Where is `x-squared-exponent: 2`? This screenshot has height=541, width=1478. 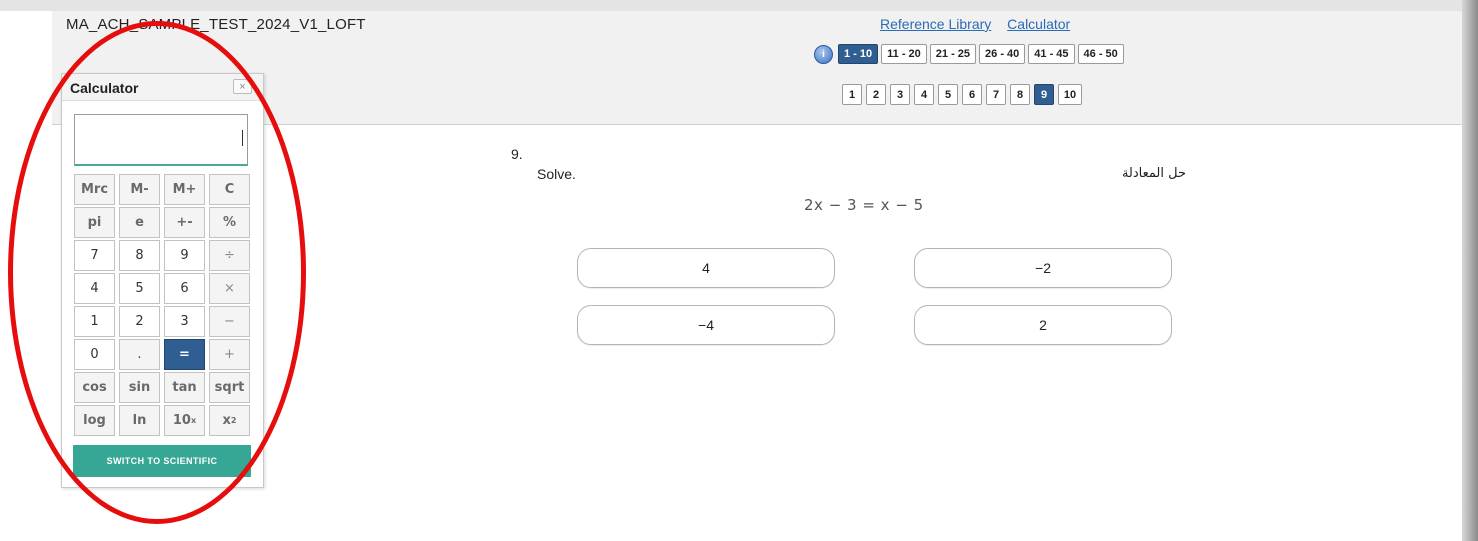
x-squared-exponent: 2 is located at coordinates (233, 420).